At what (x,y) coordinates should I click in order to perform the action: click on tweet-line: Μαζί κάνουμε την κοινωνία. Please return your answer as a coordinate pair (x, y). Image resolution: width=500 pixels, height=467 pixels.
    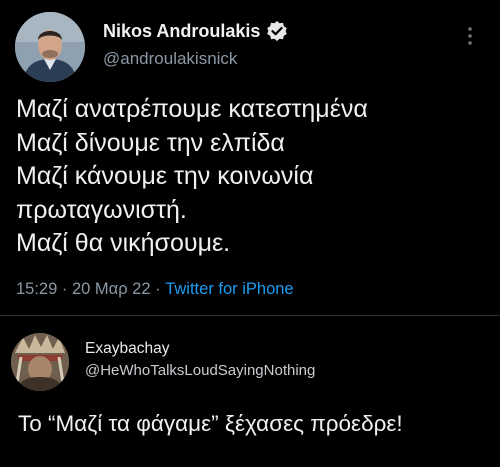
    Looking at the image, I should click on (165, 176).